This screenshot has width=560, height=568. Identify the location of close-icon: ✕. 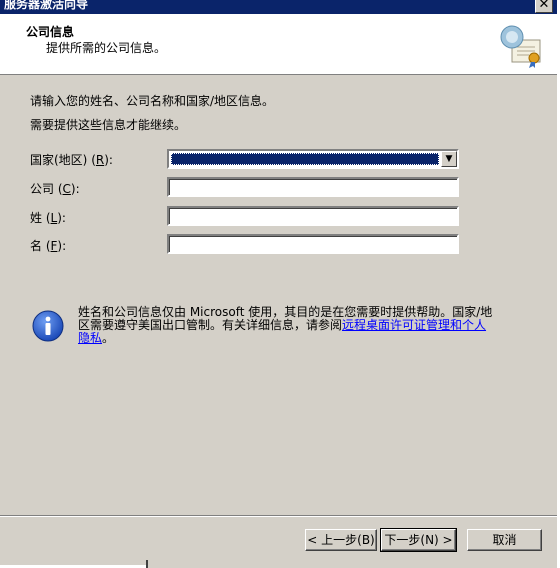
(544, 6).